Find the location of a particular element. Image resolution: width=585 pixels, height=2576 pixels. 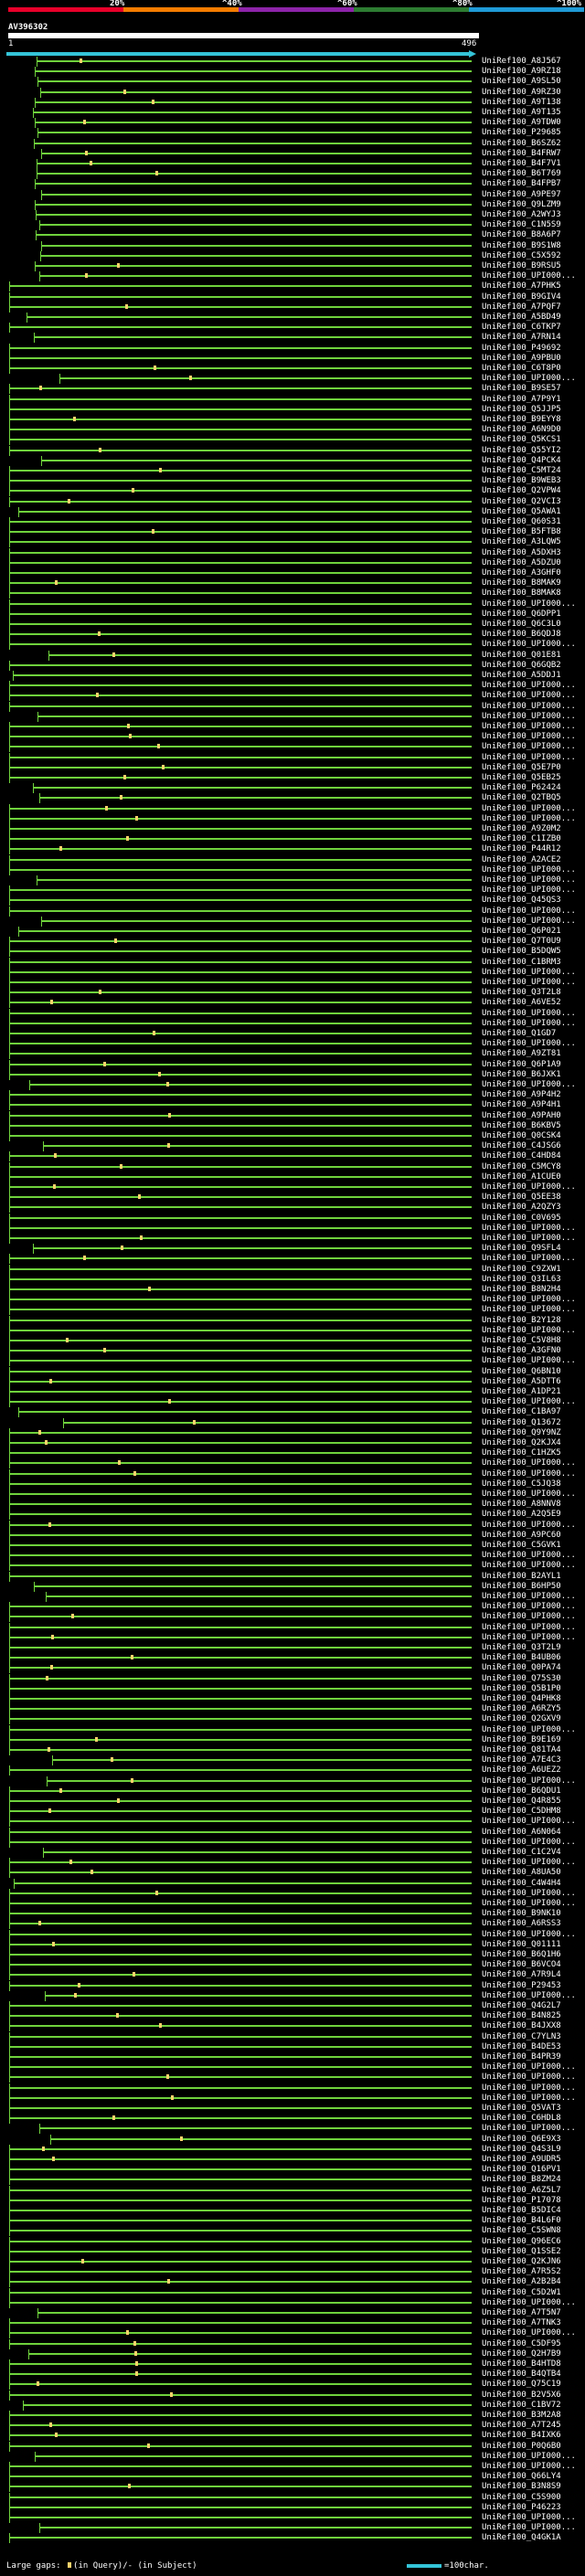

hit-label: UniRef100_Q2VCI3 is located at coordinates (521, 502).